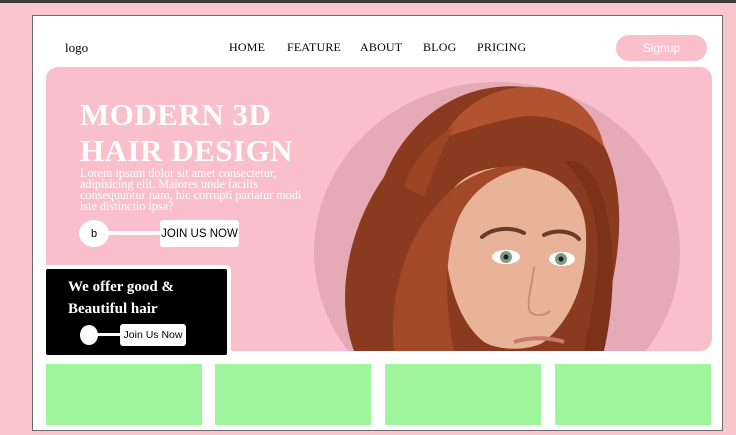  What do you see at coordinates (143, 298) in the screenshot?
I see `offer-text: We offer good & Beautiful hair` at bounding box center [143, 298].